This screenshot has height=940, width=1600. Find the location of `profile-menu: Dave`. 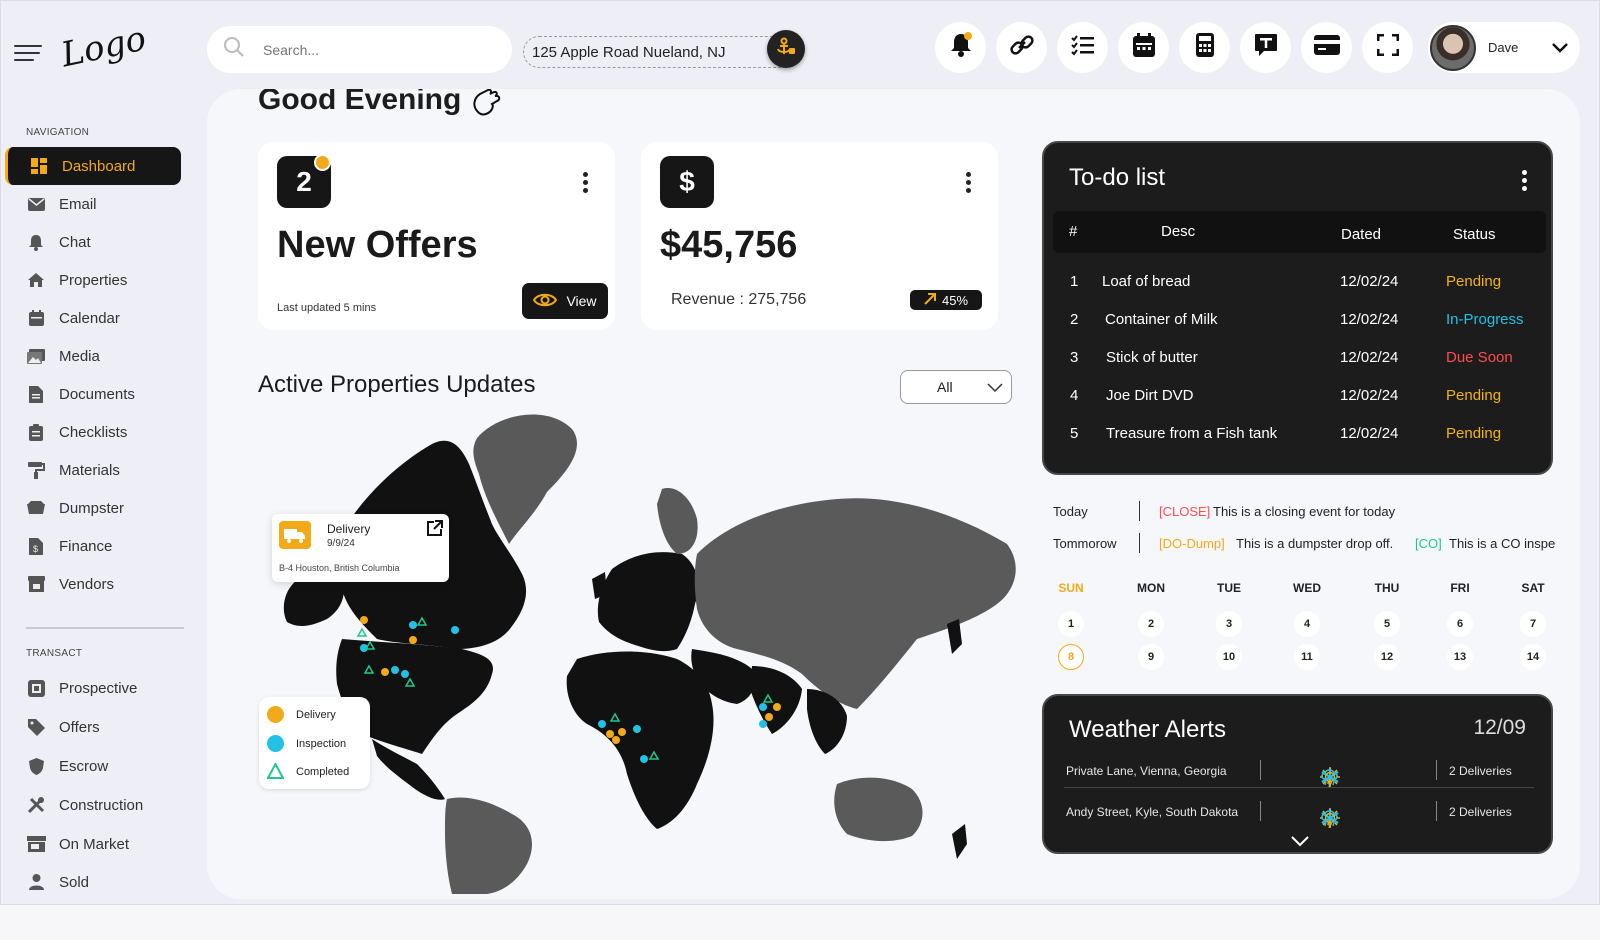

profile-menu: Dave is located at coordinates (1504, 47).